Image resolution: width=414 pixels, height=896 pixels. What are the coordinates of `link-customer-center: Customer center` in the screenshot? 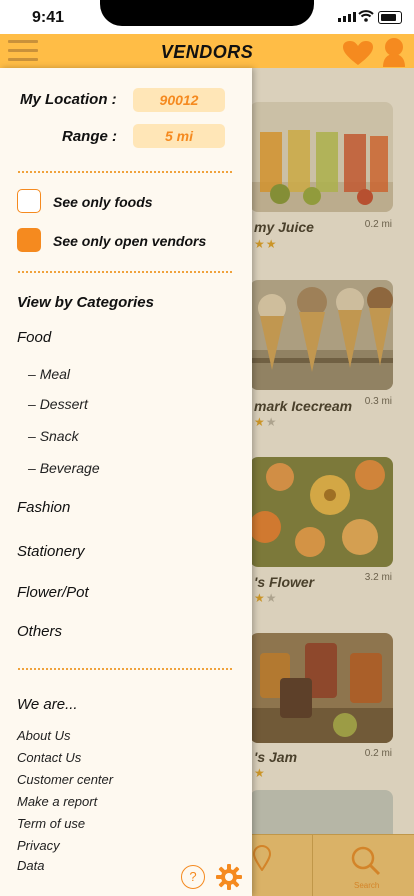 It's located at (65, 779).